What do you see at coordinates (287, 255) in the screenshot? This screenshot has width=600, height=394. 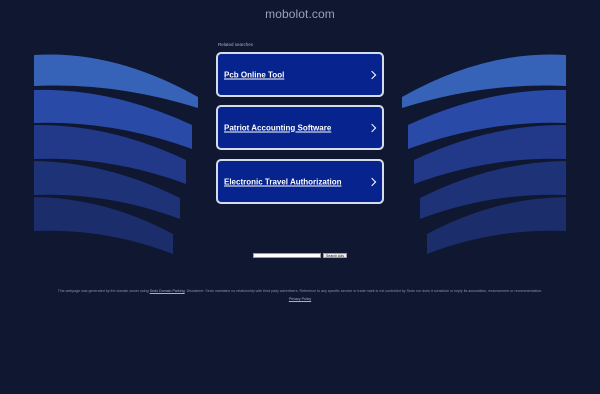 I see `search-input` at bounding box center [287, 255].